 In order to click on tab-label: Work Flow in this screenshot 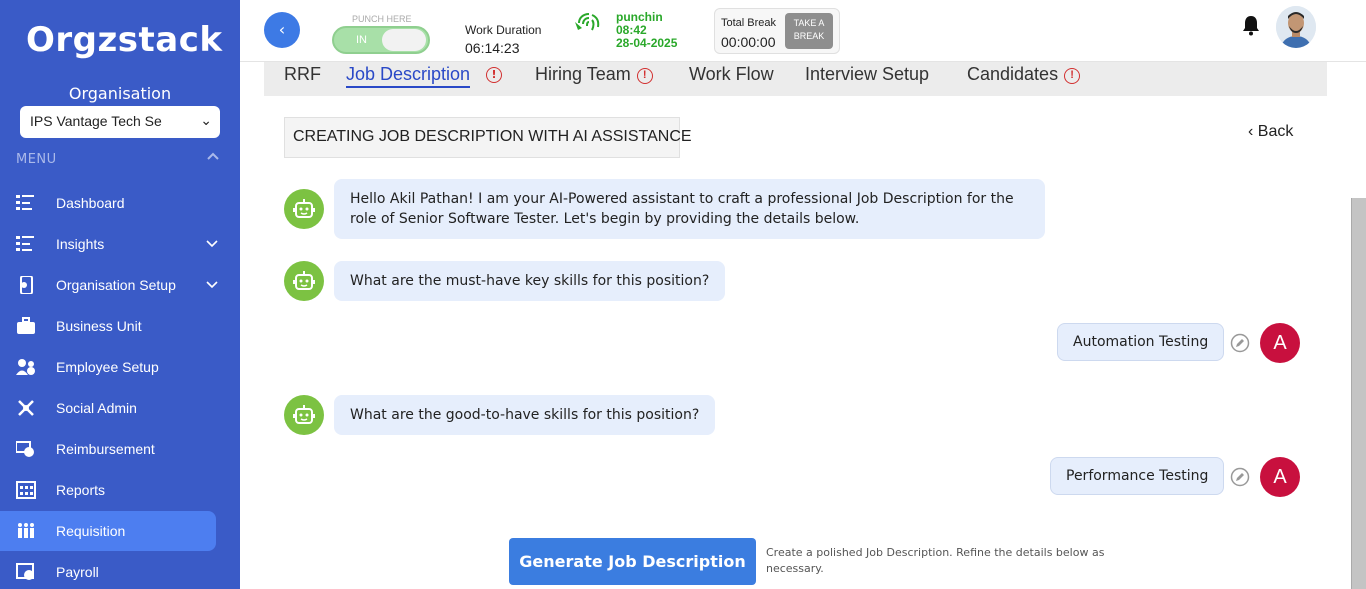, I will do `click(731, 74)`.